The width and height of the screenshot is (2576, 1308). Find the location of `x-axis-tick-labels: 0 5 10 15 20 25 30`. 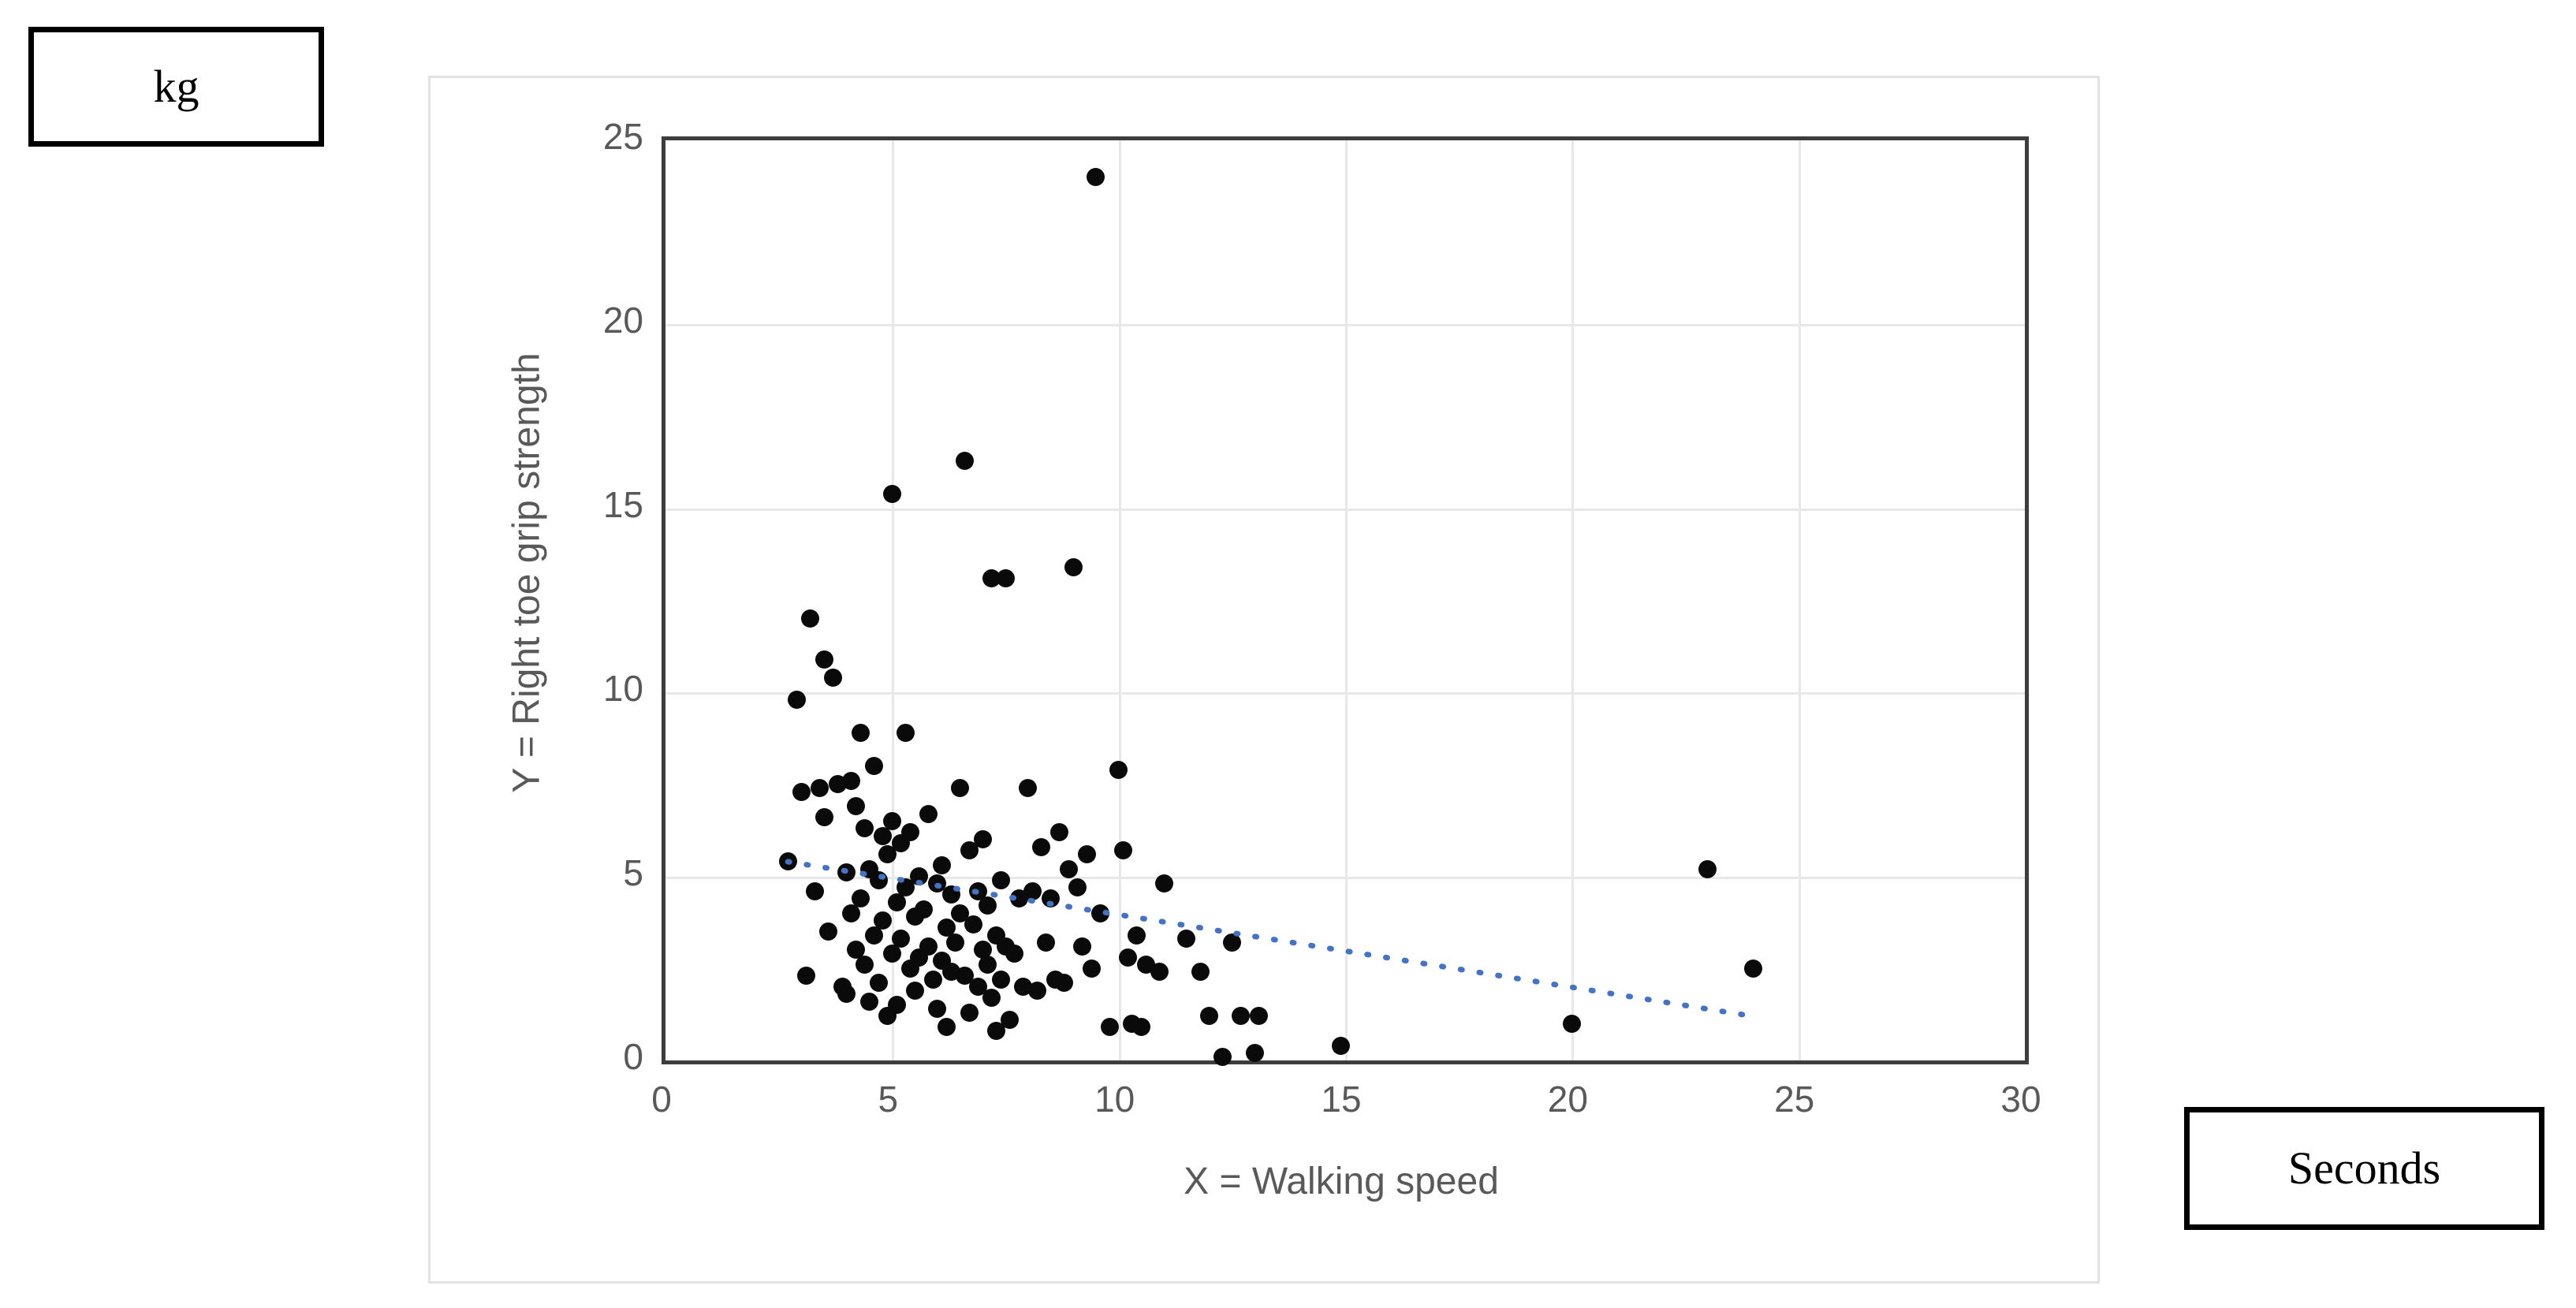

x-axis-tick-labels: 0 5 10 15 20 25 30 is located at coordinates (1346, 1101).